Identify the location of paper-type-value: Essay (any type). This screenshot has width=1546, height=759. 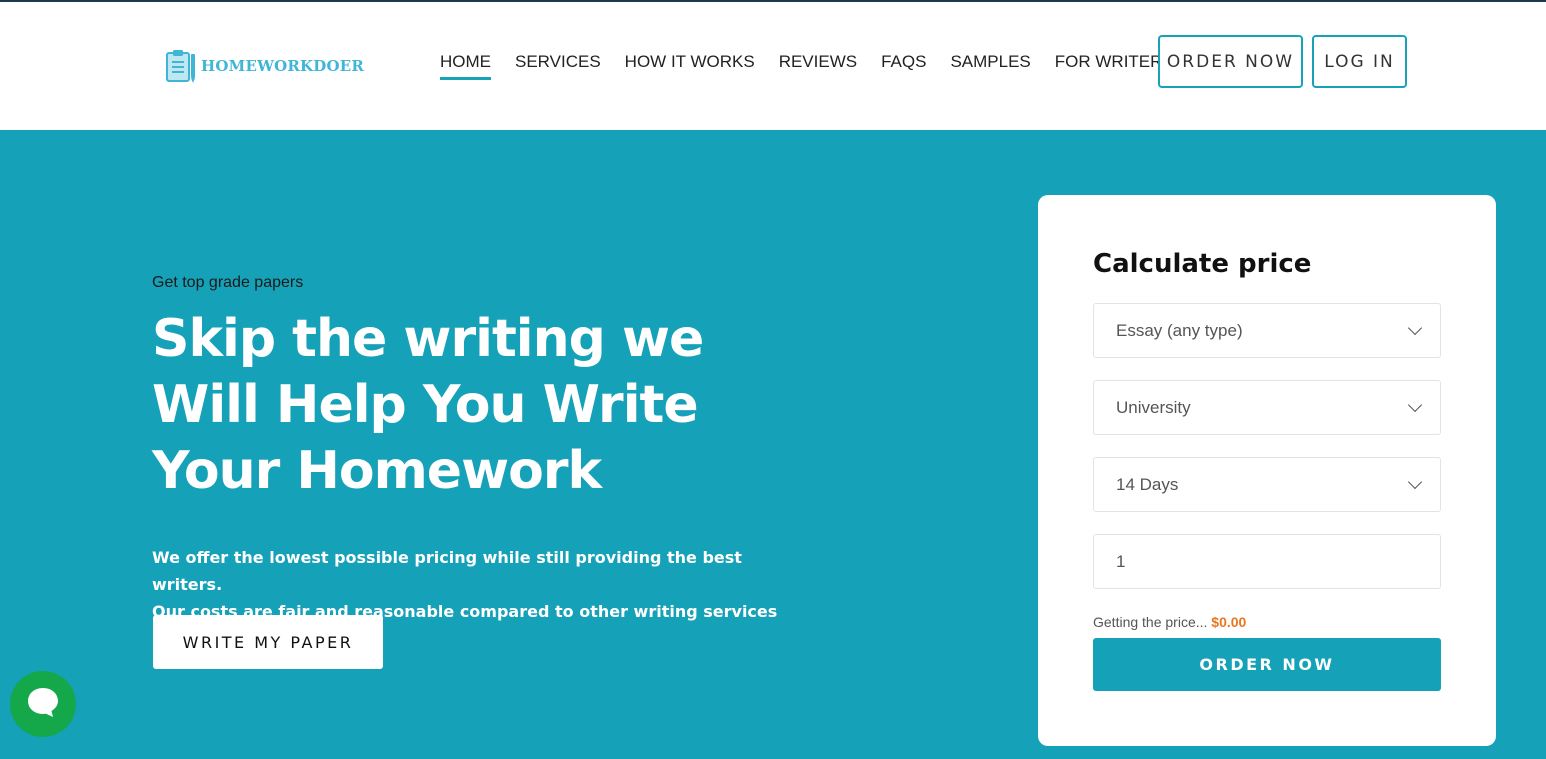
(1179, 330).